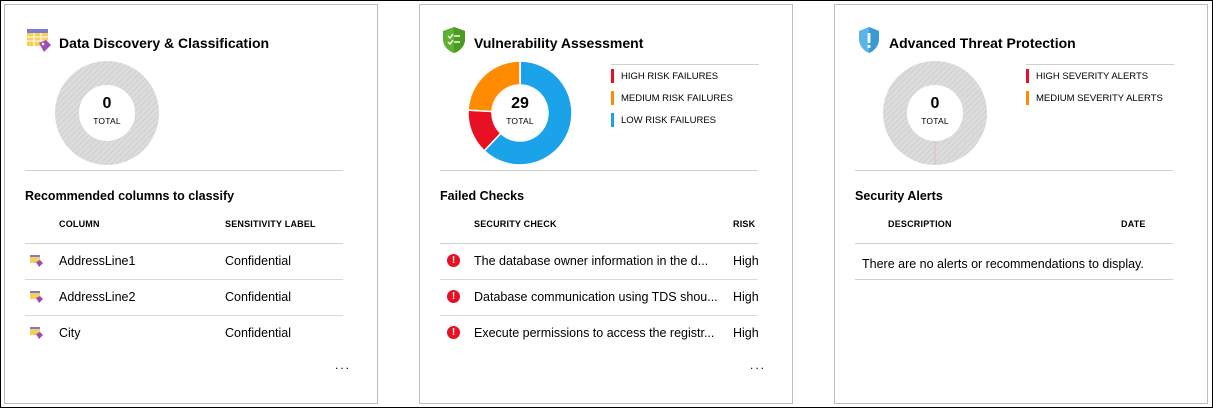 The image size is (1213, 408). What do you see at coordinates (899, 196) in the screenshot?
I see `section-title: Security Alerts` at bounding box center [899, 196].